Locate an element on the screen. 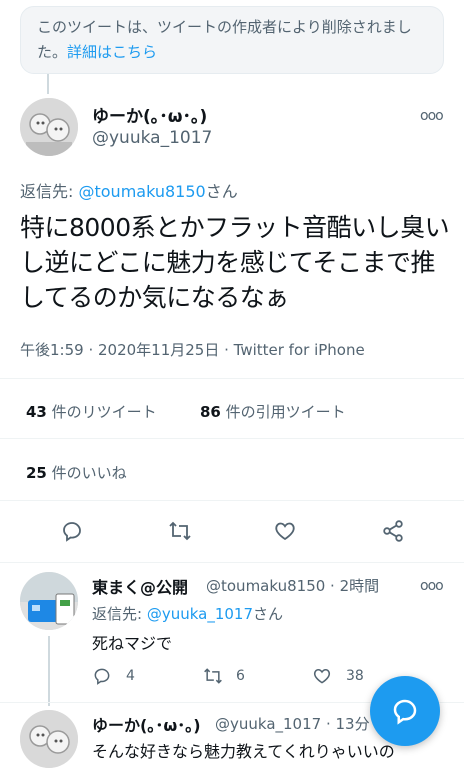  author-handle: @yuuka_1017 is located at coordinates (152, 138).